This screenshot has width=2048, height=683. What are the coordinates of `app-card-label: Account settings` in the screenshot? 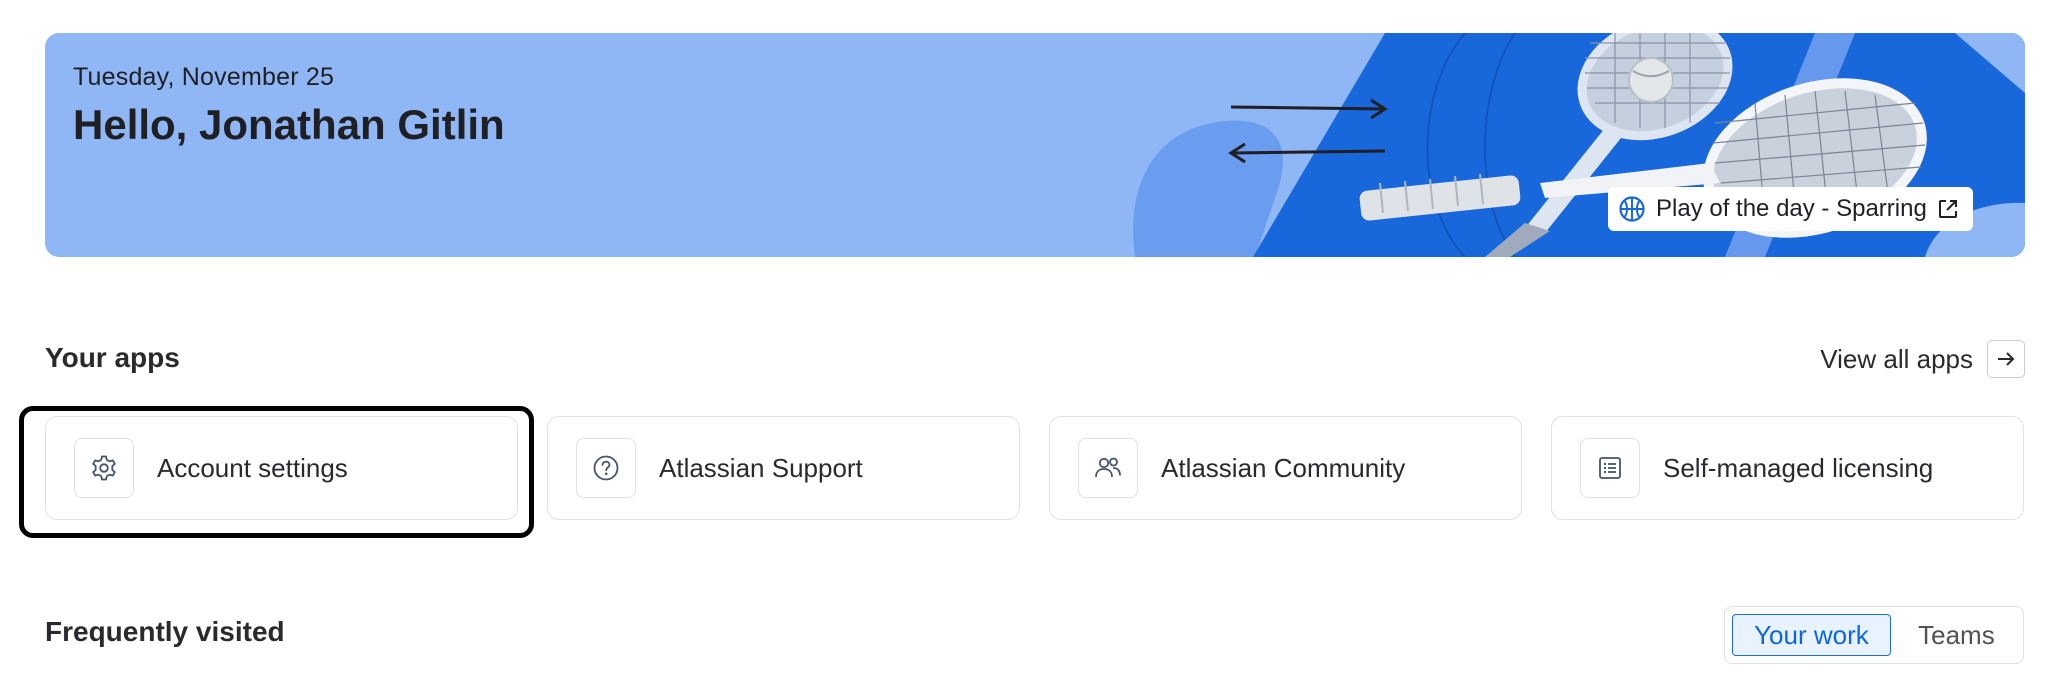 It's located at (252, 467).